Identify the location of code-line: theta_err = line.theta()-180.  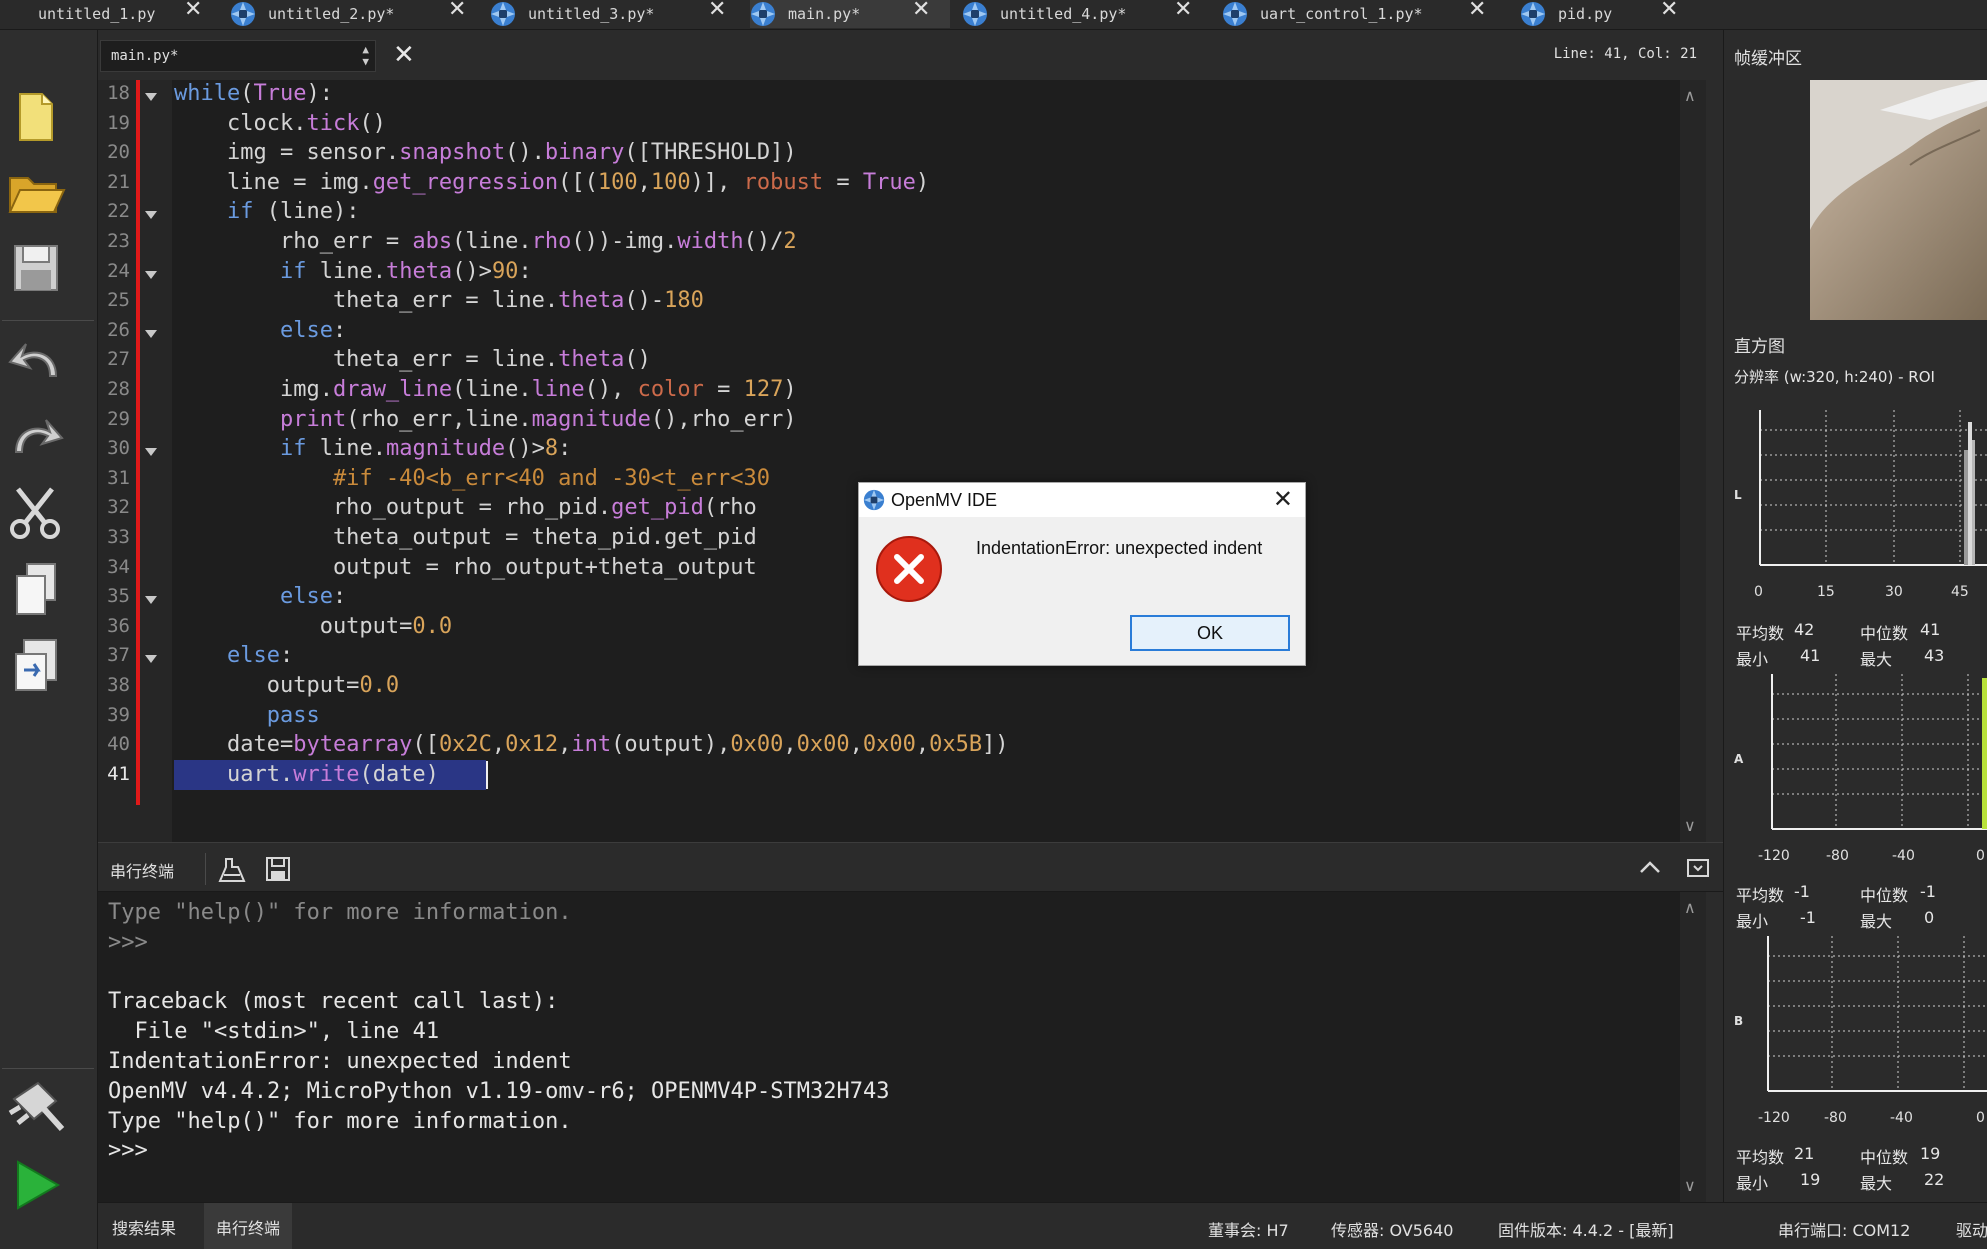
(439, 301).